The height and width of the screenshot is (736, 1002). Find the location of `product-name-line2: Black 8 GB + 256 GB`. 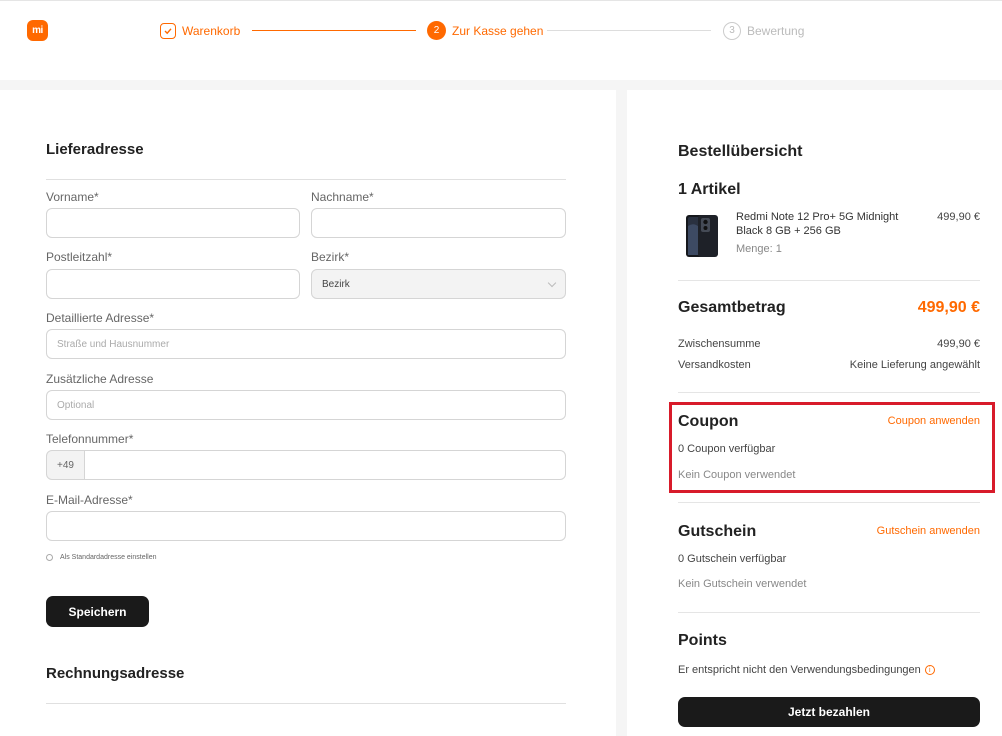

product-name-line2: Black 8 GB + 256 GB is located at coordinates (788, 231).